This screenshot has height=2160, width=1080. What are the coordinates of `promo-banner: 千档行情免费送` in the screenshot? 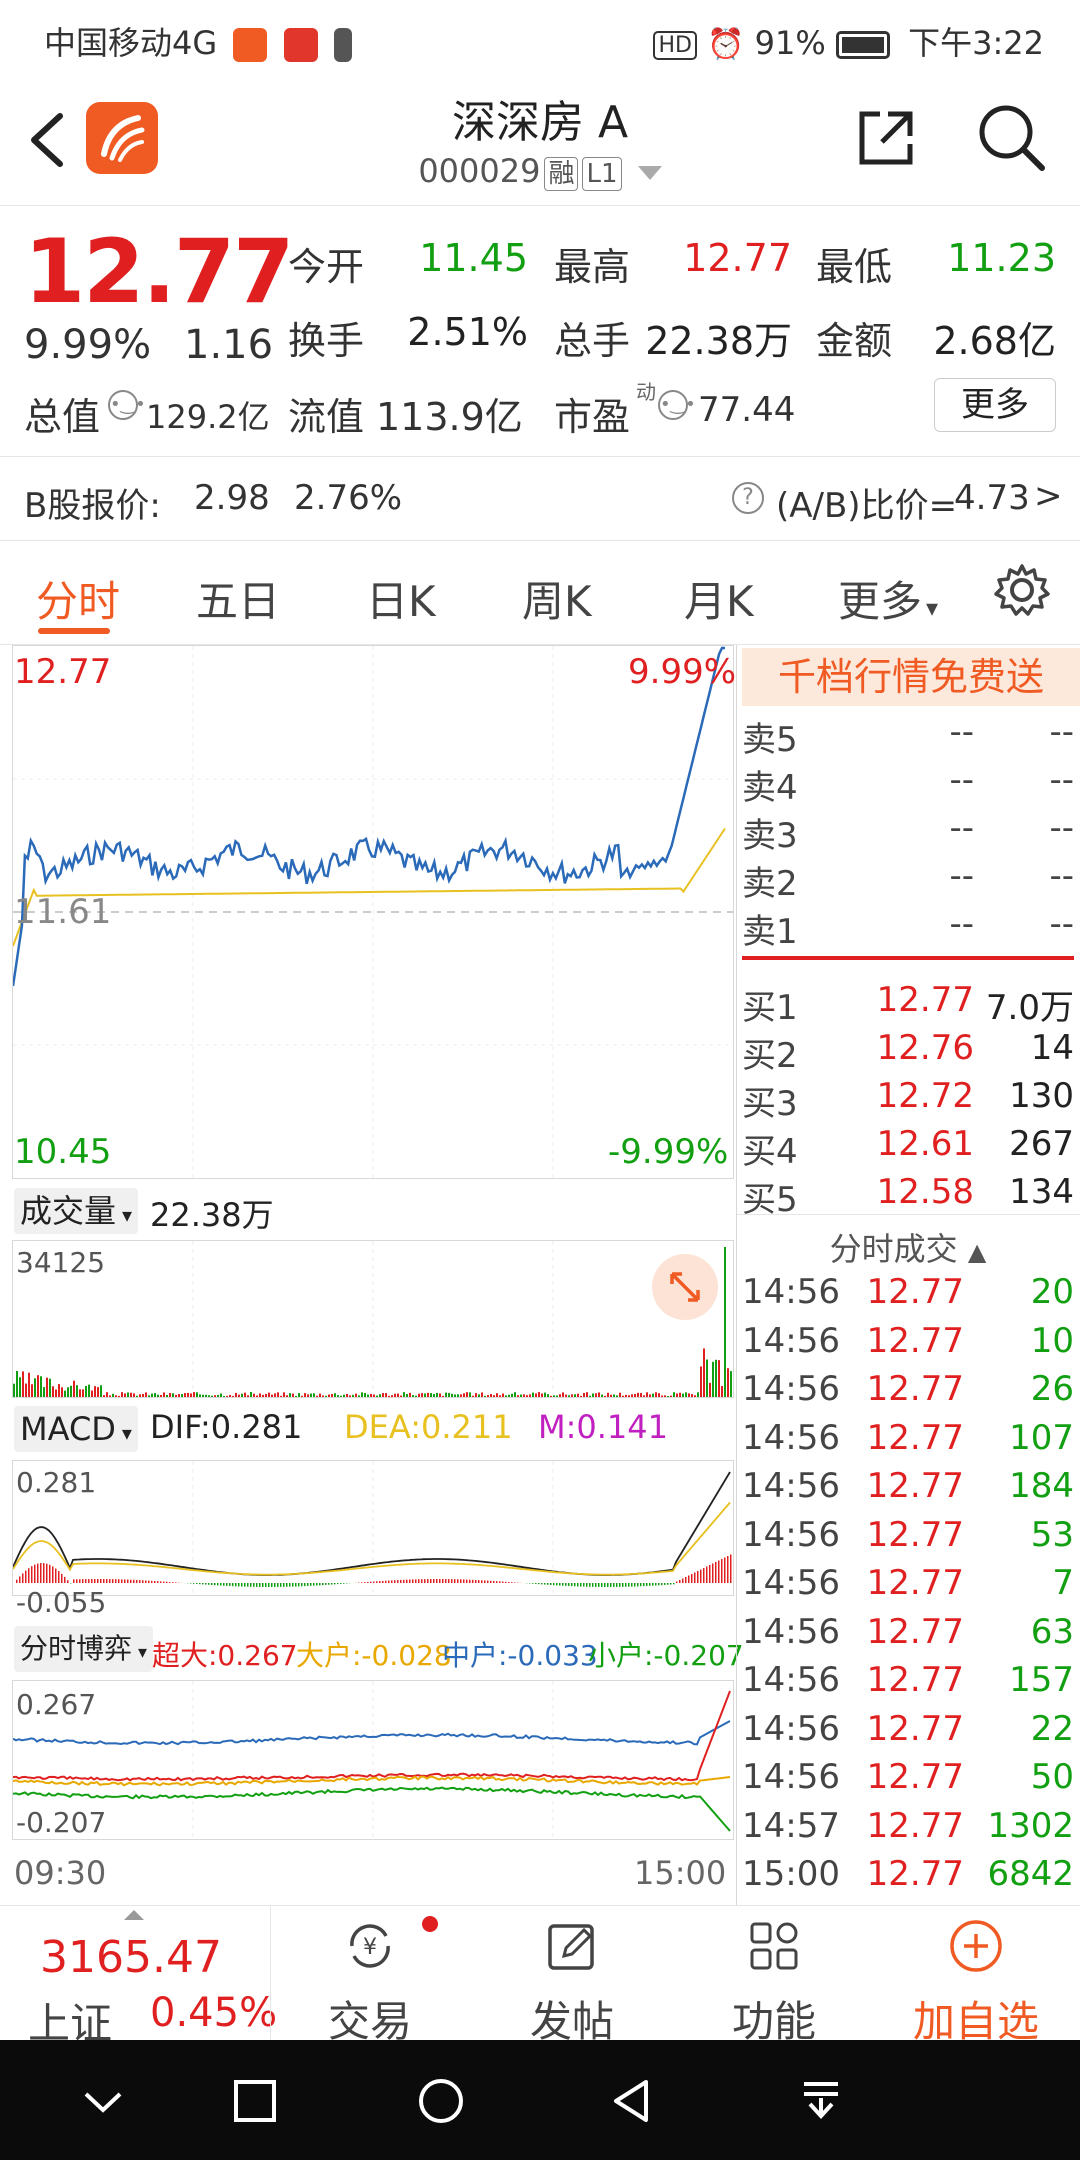 It's located at (911, 677).